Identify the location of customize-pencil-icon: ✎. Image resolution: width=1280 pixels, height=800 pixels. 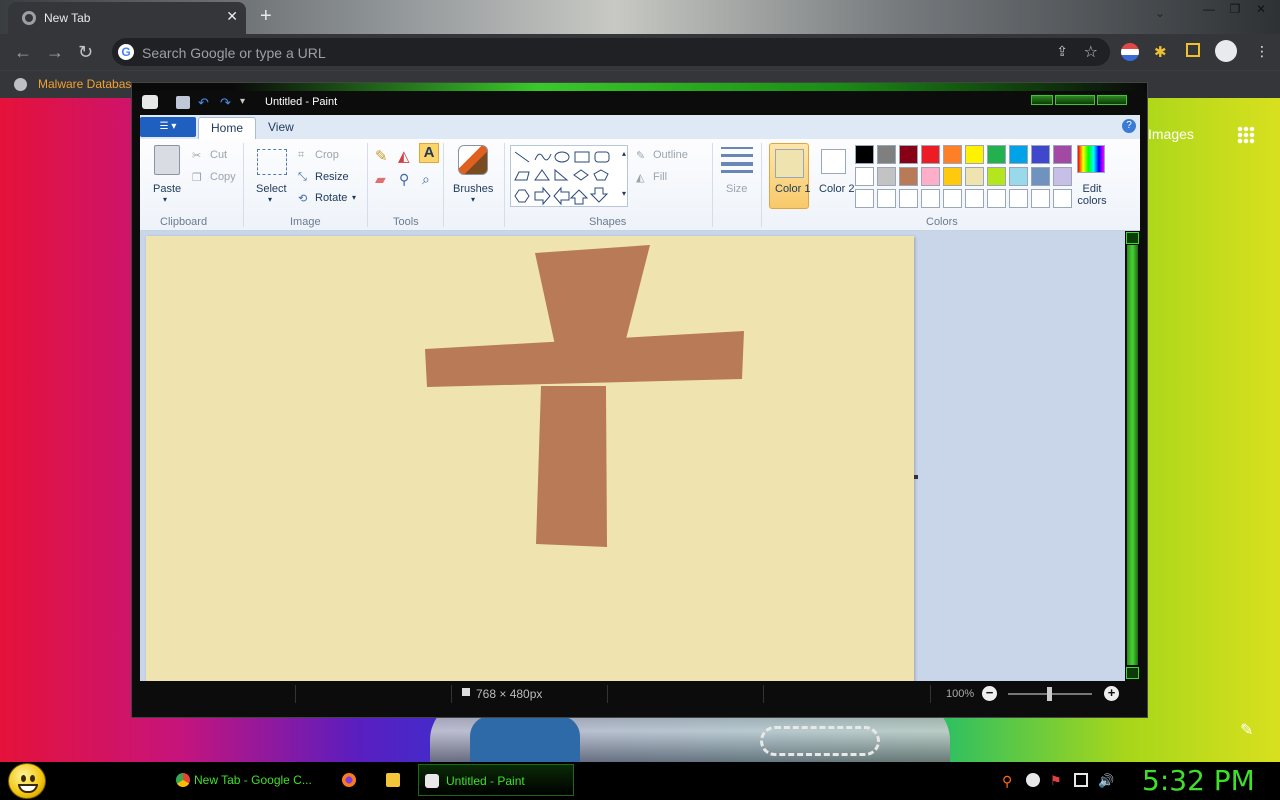
(1246, 730).